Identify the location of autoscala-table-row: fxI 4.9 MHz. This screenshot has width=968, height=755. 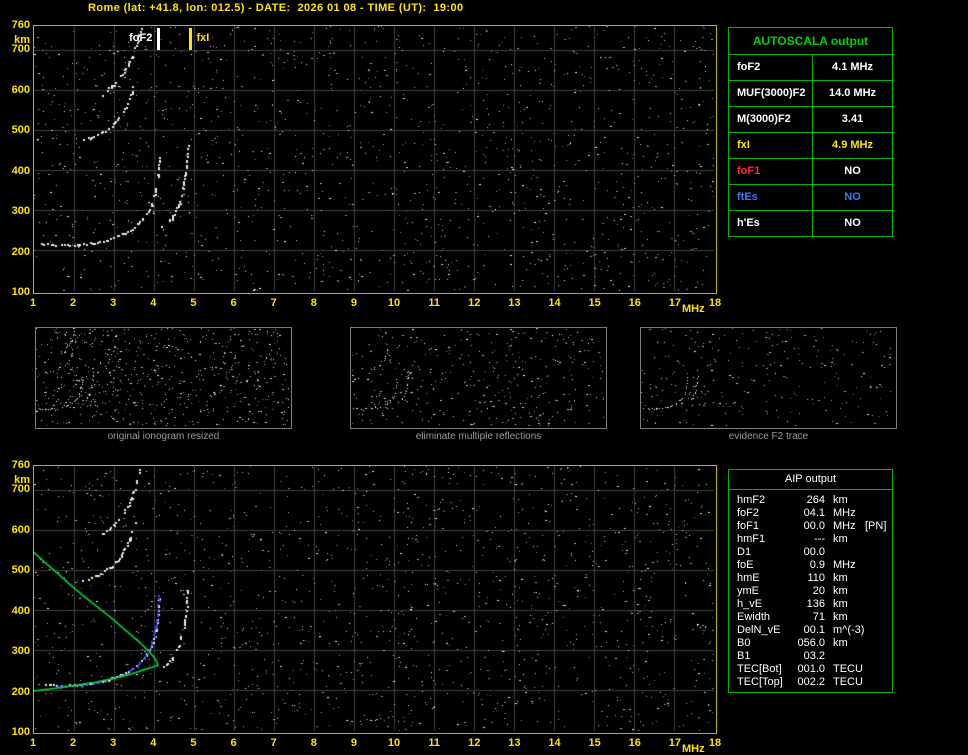
(810, 146).